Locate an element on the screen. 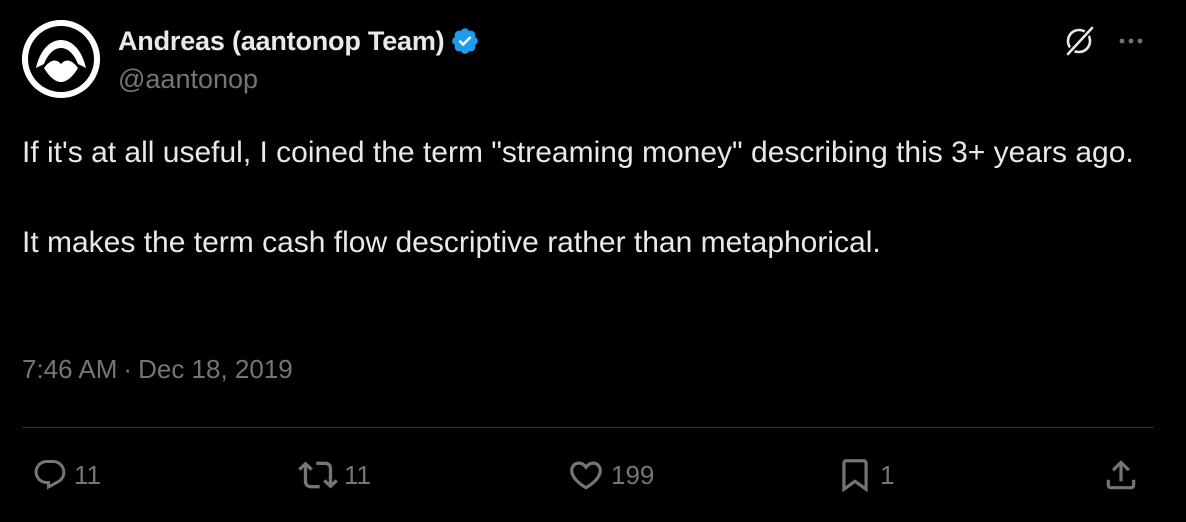 The image size is (1186, 522). retweet-count: 11 is located at coordinates (357, 474).